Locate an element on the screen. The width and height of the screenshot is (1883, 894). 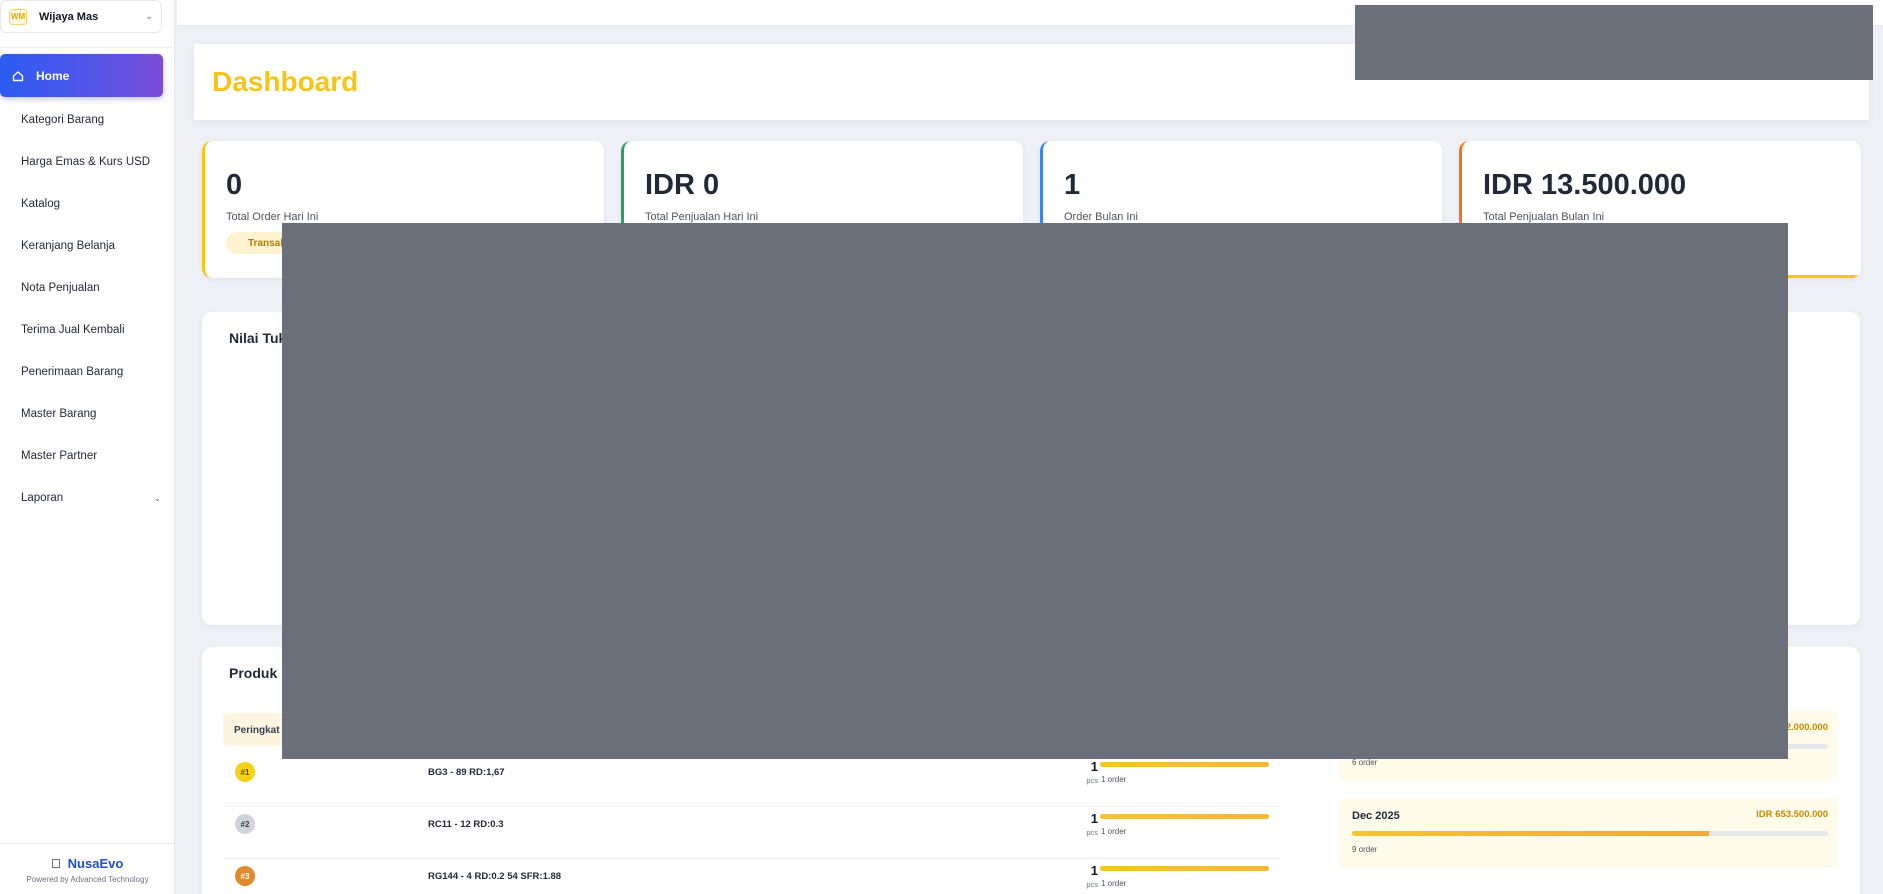
sidebar-divider is located at coordinates (87, 47).